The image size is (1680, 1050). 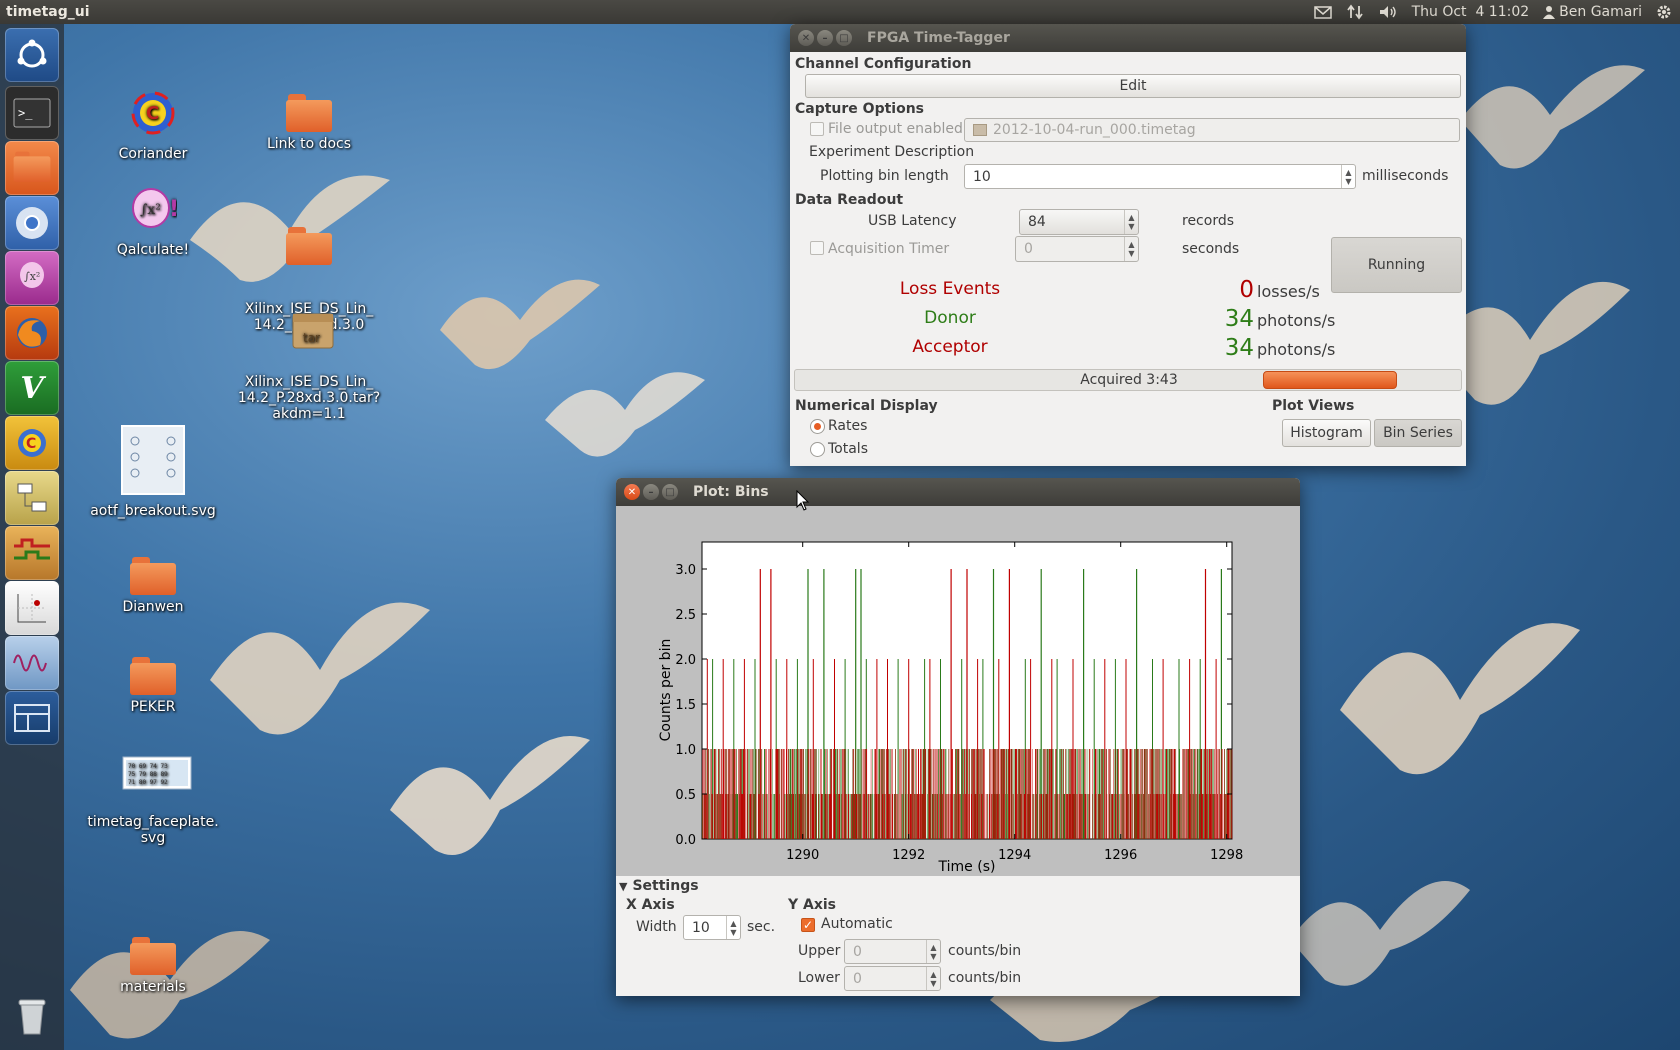 I want to click on totals-radio, so click(x=817, y=449).